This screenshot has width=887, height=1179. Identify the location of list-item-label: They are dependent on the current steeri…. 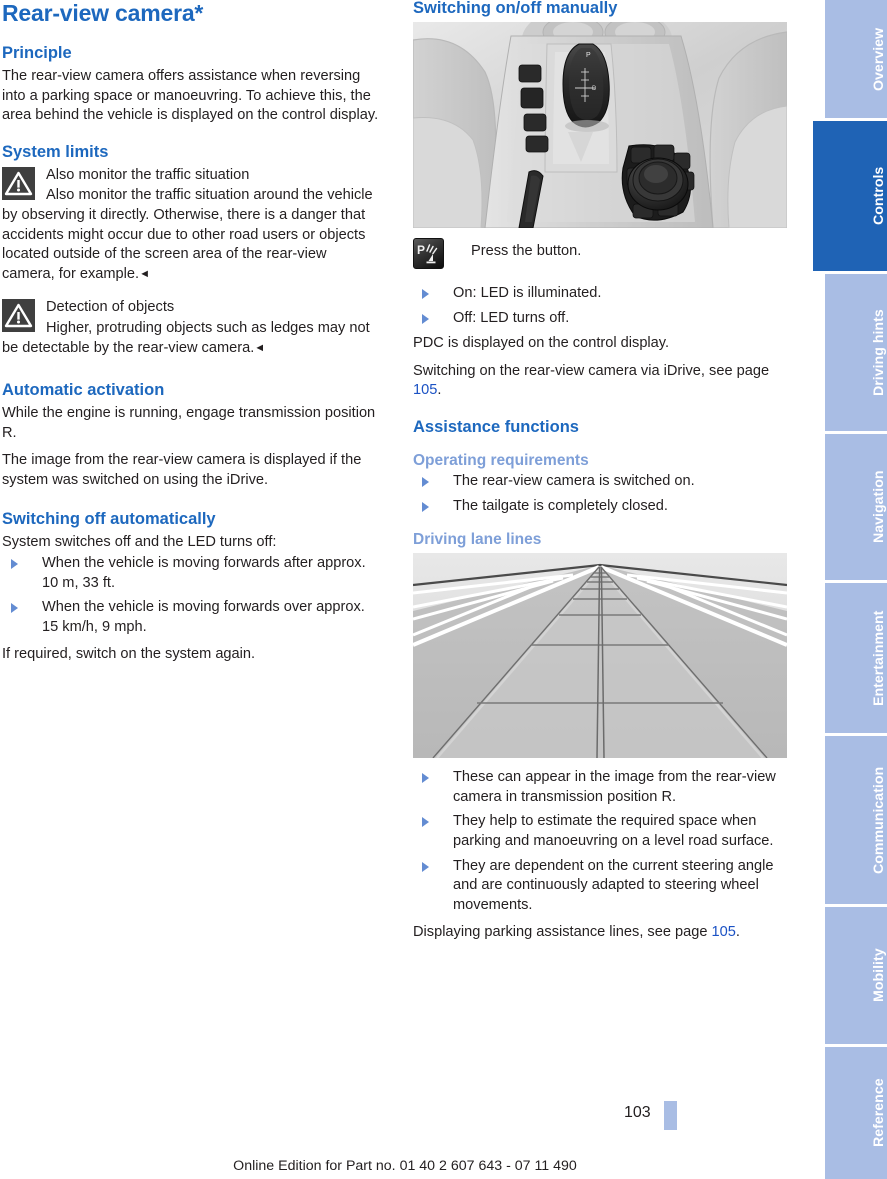
(613, 885).